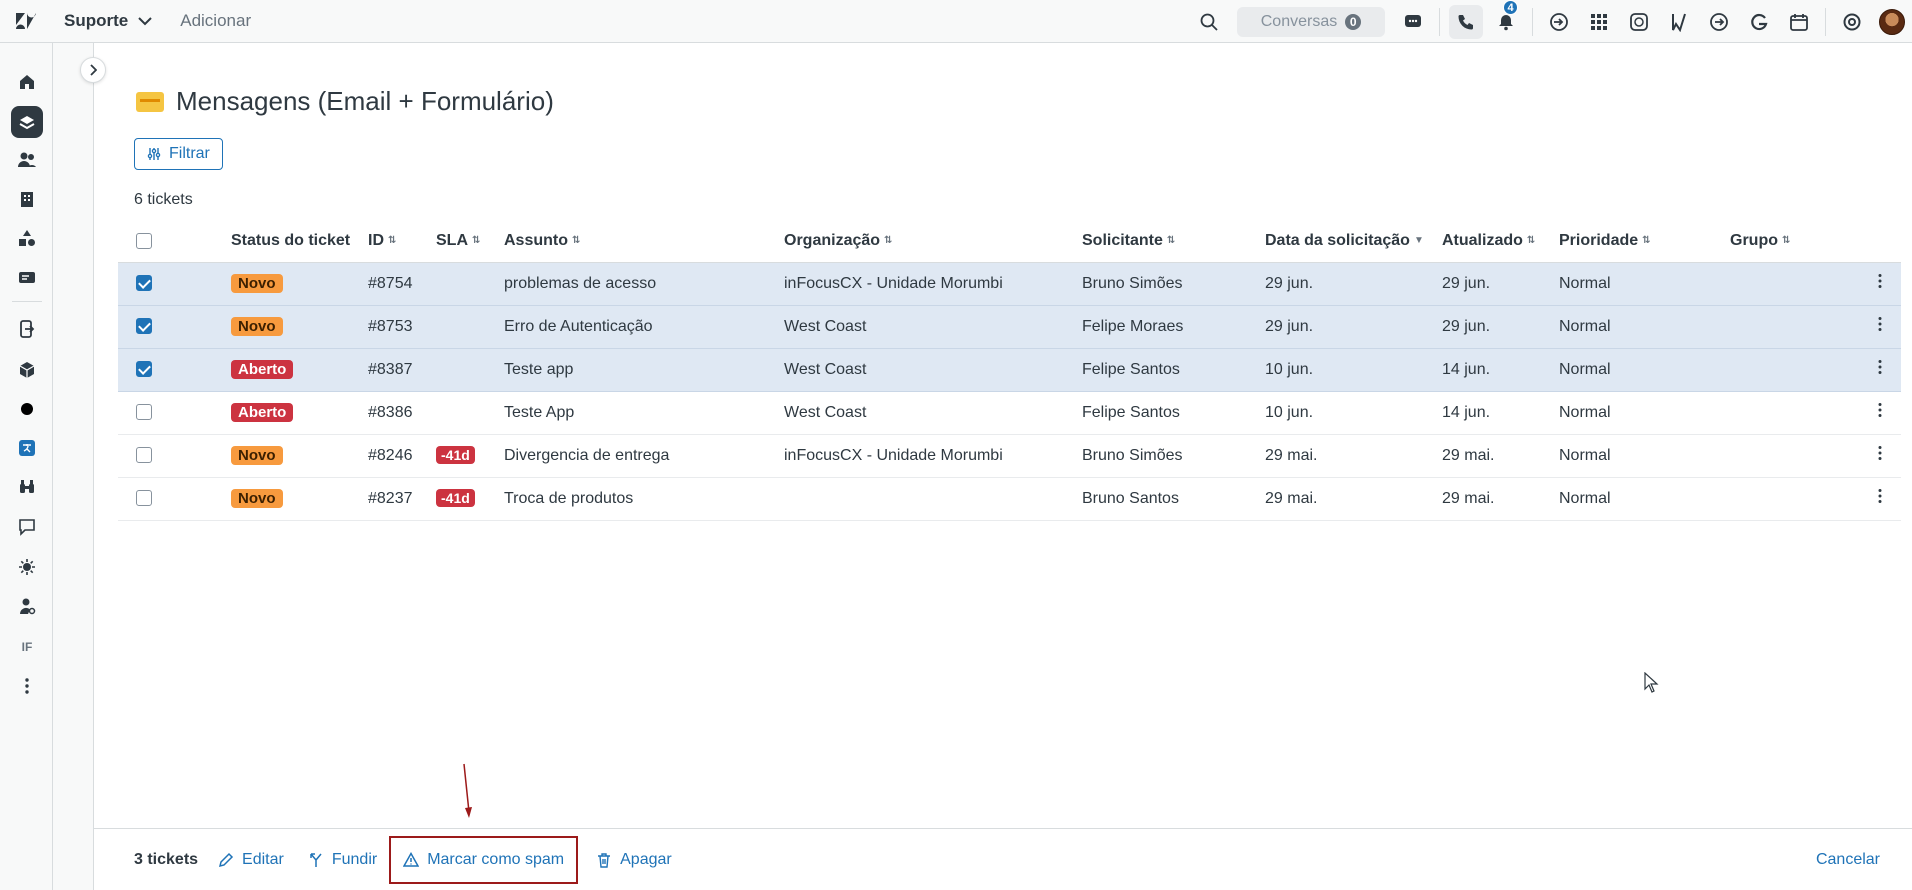 Image resolution: width=1912 pixels, height=890 pixels. I want to click on g-app-icon, so click(1759, 21).